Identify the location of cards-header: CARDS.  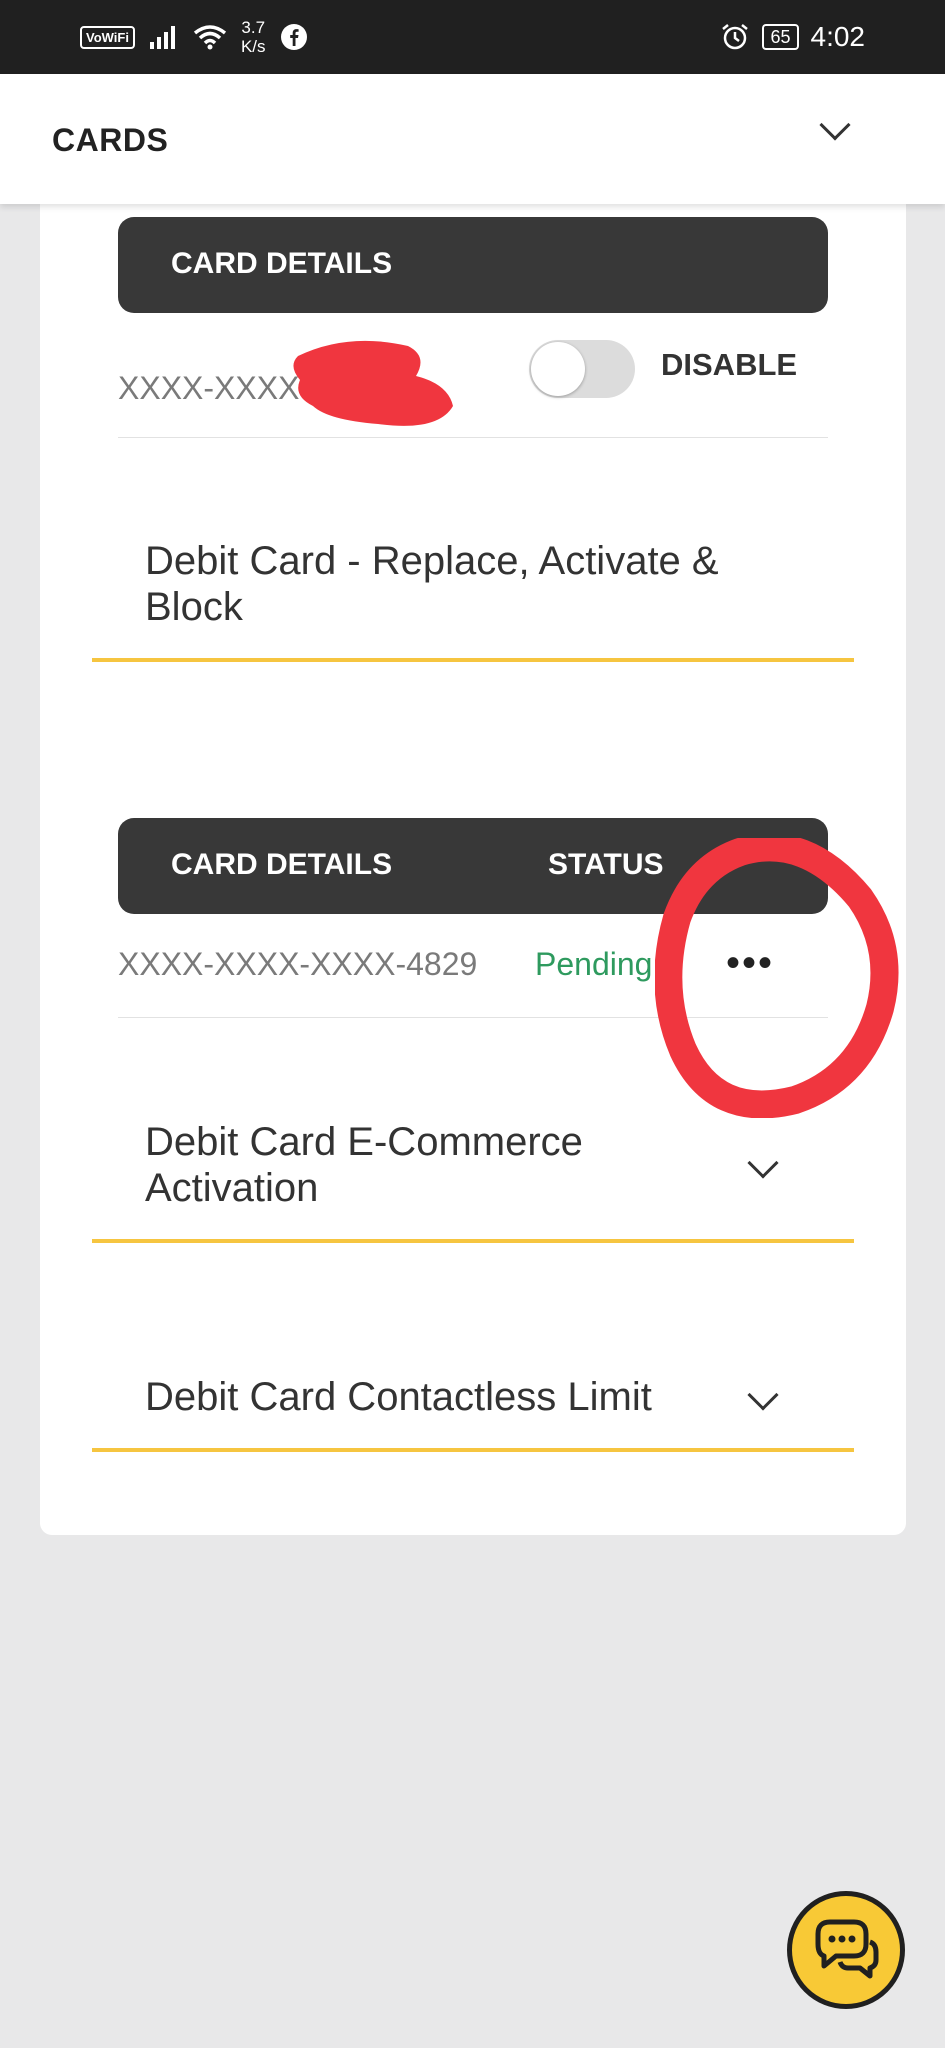
(472, 139).